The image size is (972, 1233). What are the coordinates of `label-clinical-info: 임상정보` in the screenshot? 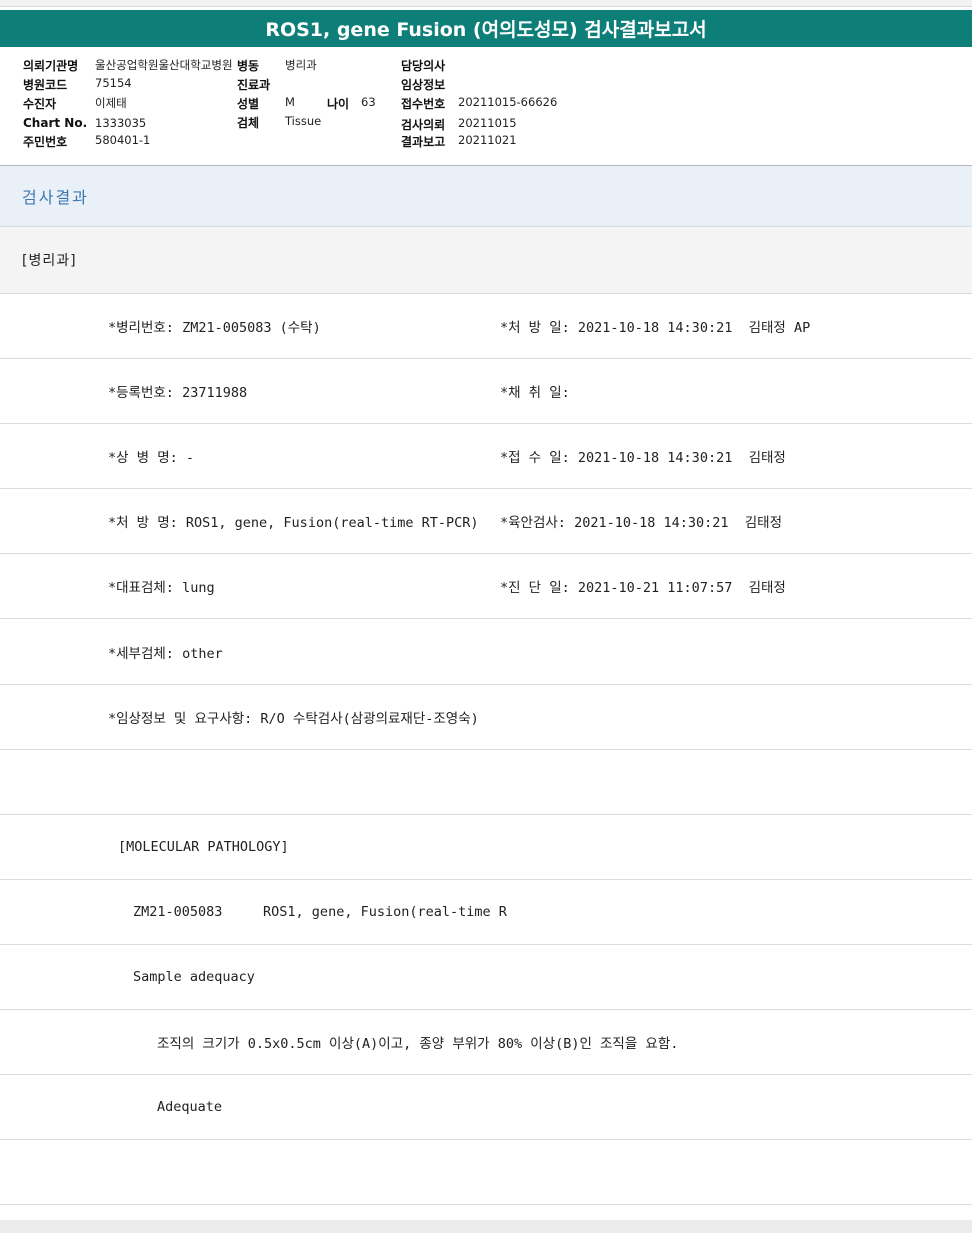 It's located at (423, 85).